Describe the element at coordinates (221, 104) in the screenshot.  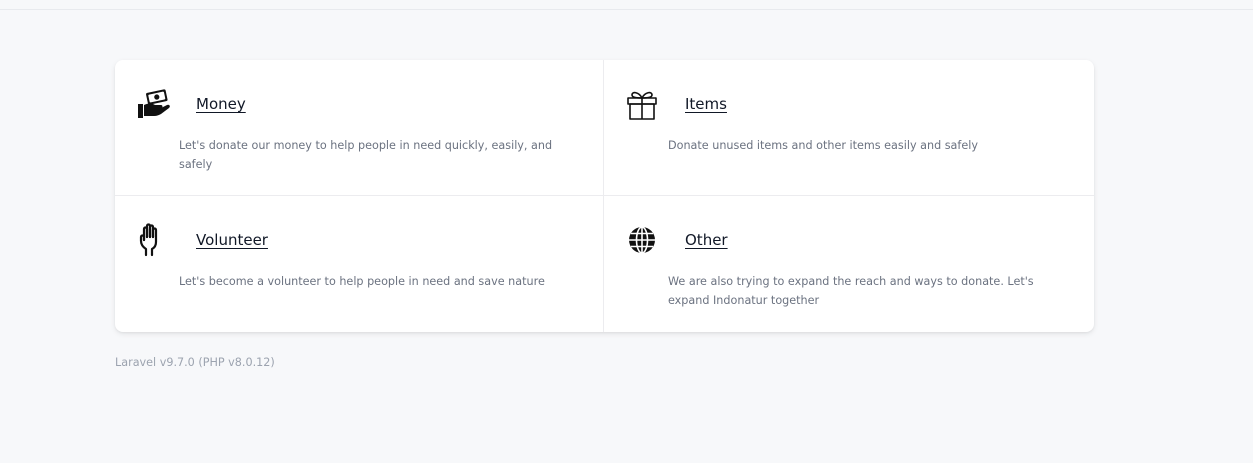
I see `money-link: Money` at that location.